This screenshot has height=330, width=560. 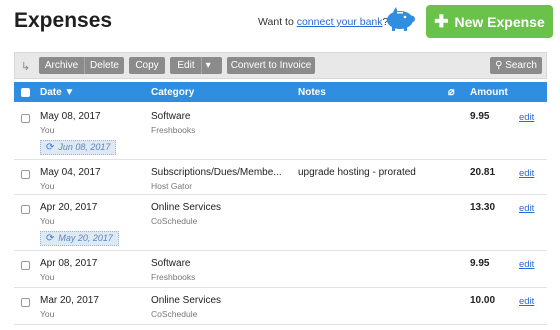 What do you see at coordinates (401, 19) in the screenshot?
I see `pig-mascot-icon` at bounding box center [401, 19].